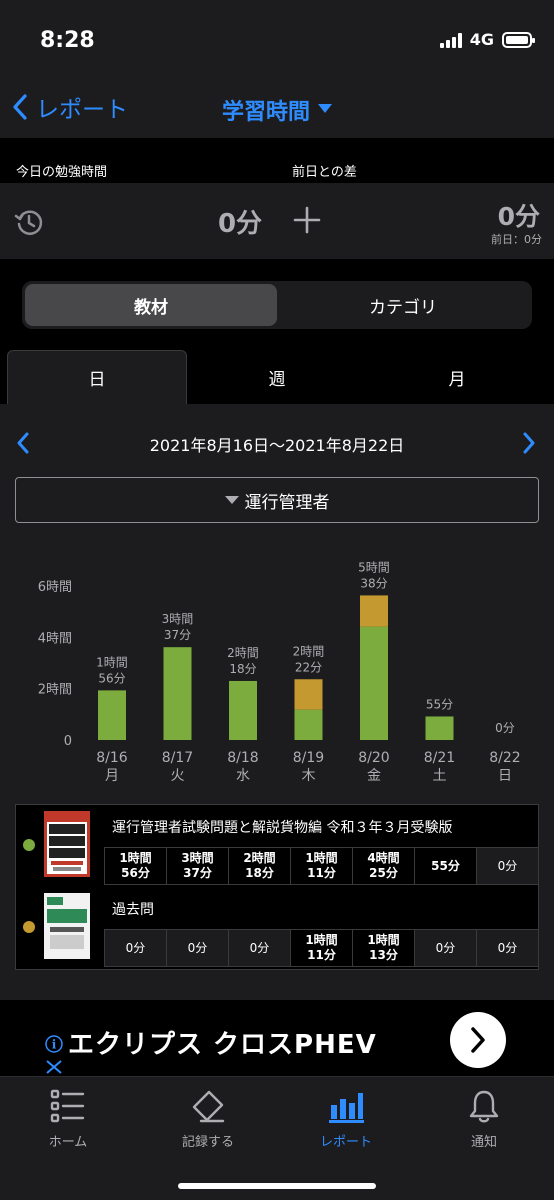 Image resolution: width=554 pixels, height=1200 pixels. I want to click on x-tick-label: 8/20, so click(373, 758).